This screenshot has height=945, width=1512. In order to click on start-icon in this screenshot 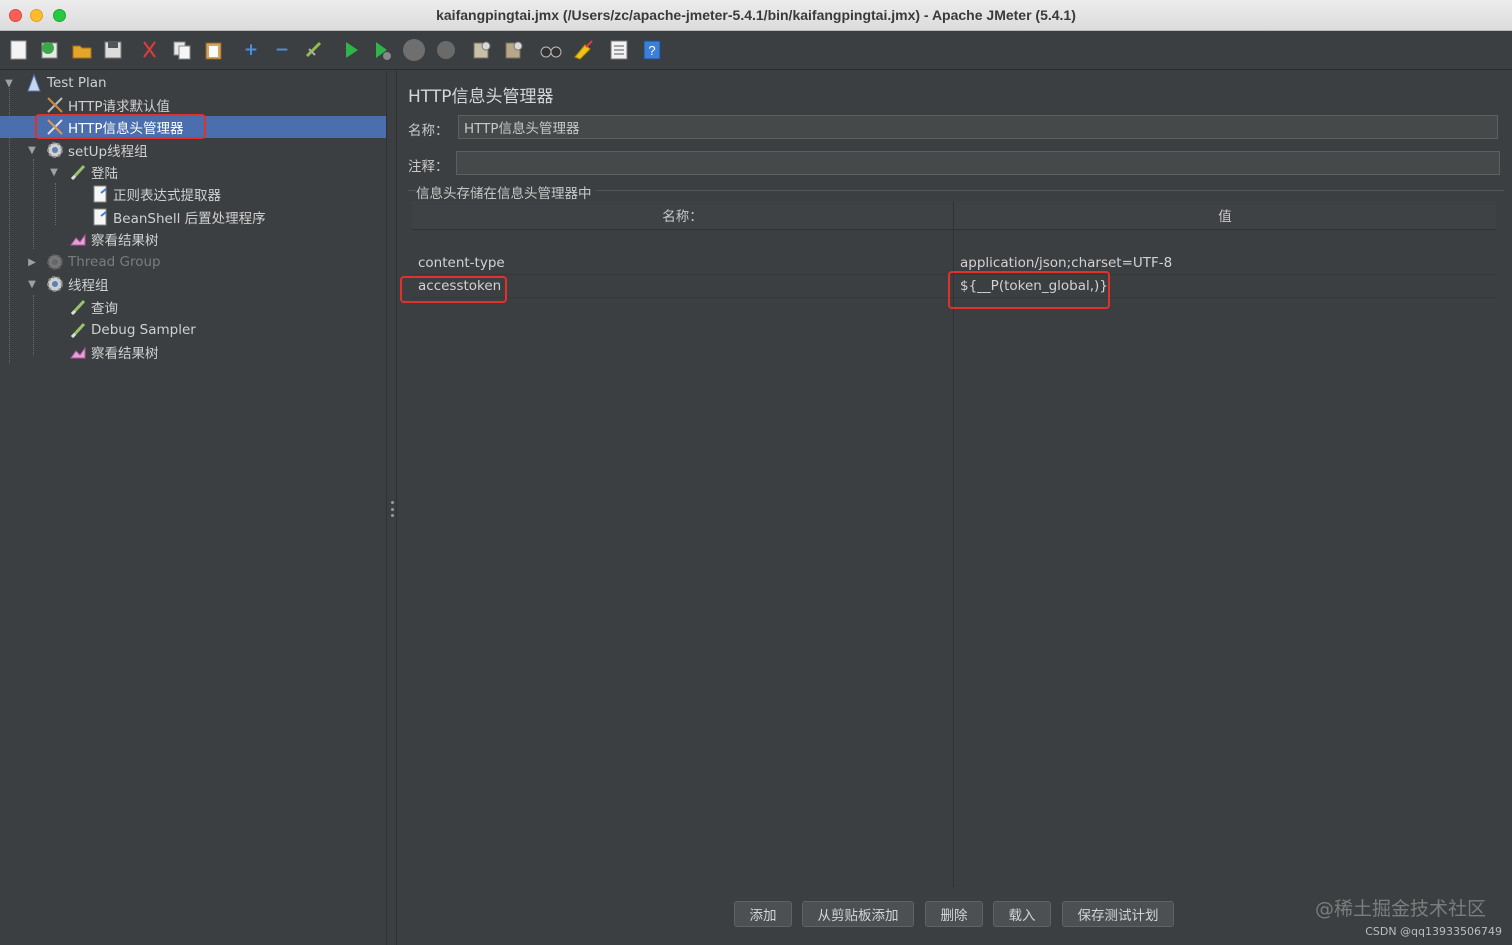, I will do `click(351, 50)`.